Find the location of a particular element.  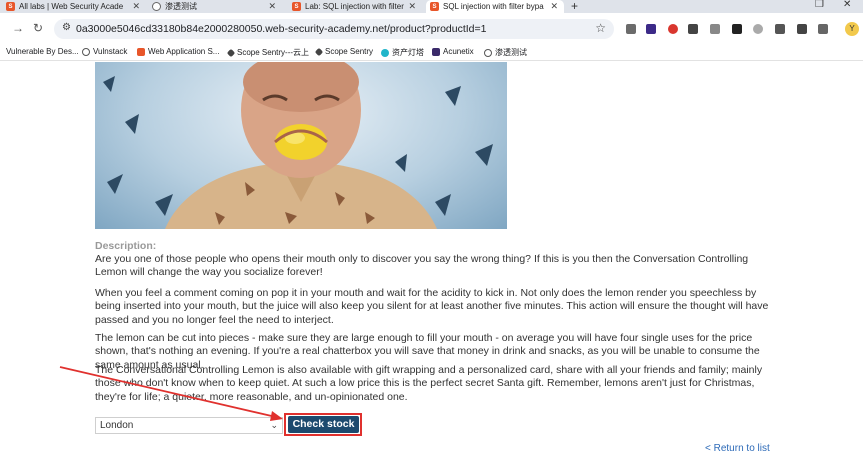

description-label: Description: is located at coordinates (126, 246).